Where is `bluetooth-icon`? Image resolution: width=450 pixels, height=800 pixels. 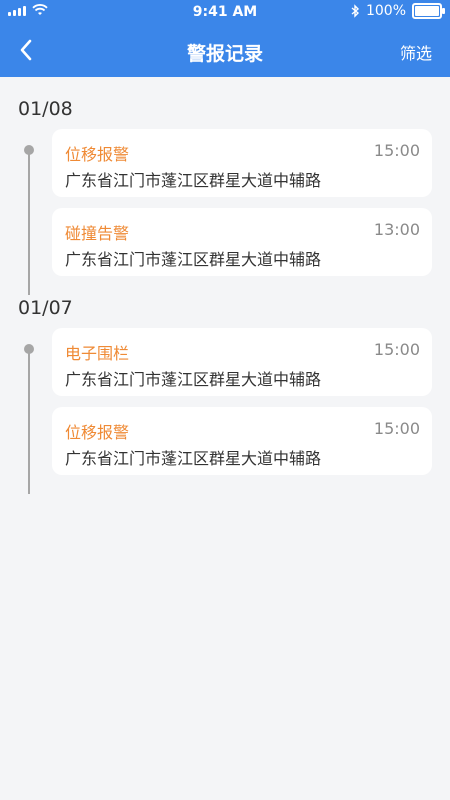
bluetooth-icon is located at coordinates (355, 11).